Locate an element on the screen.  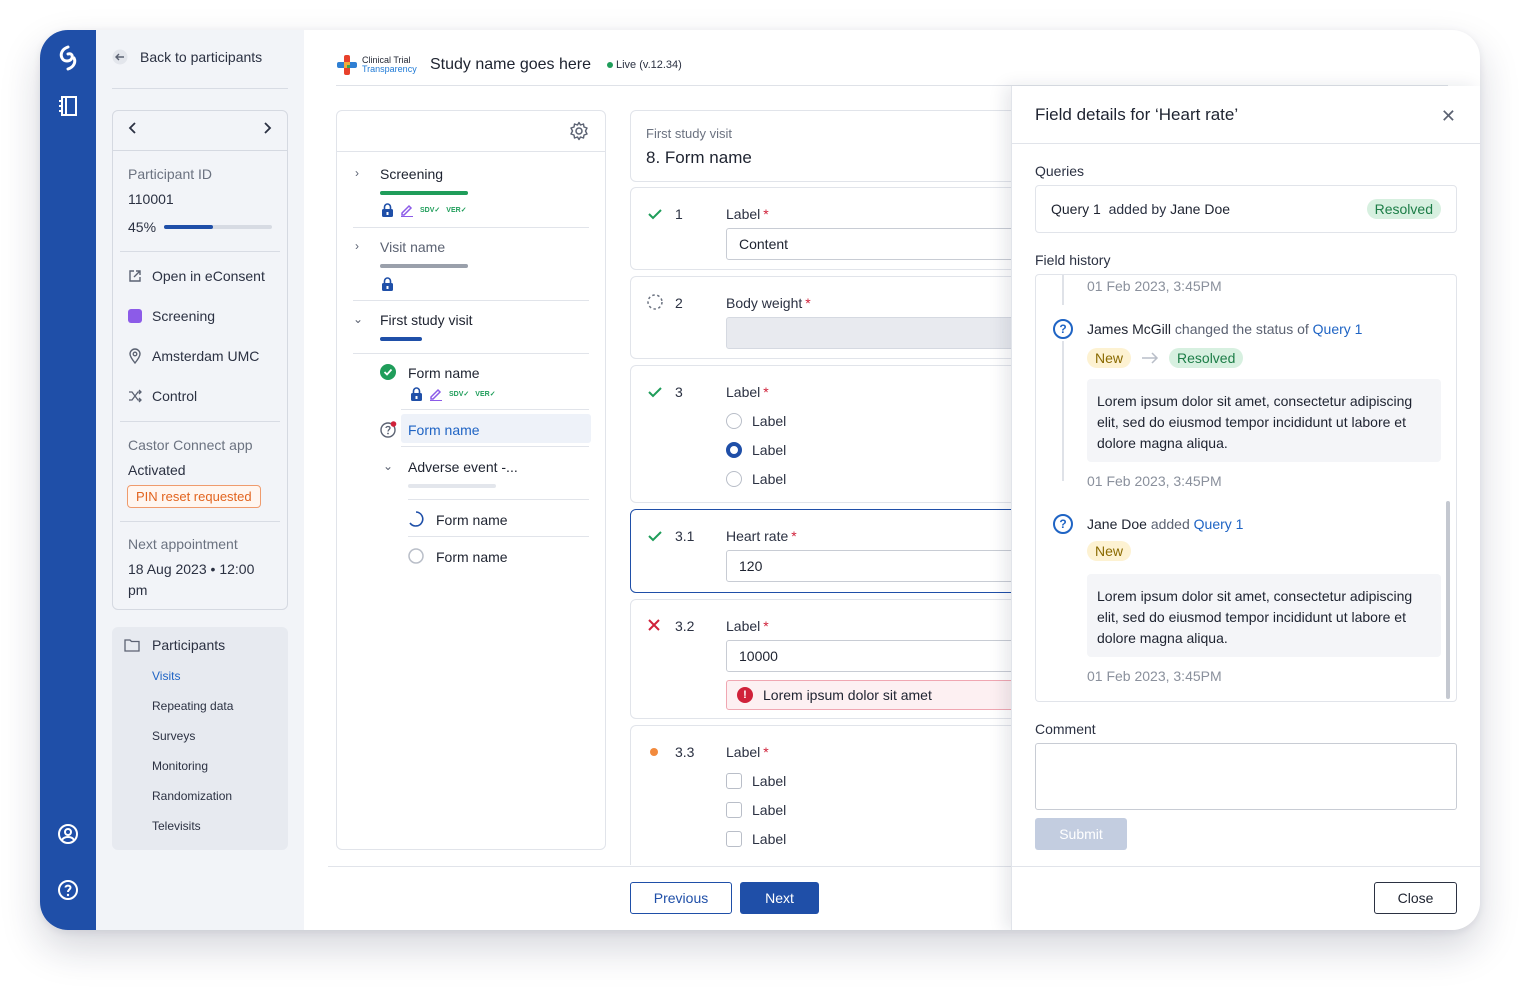
question-number: 3 is located at coordinates (679, 392).